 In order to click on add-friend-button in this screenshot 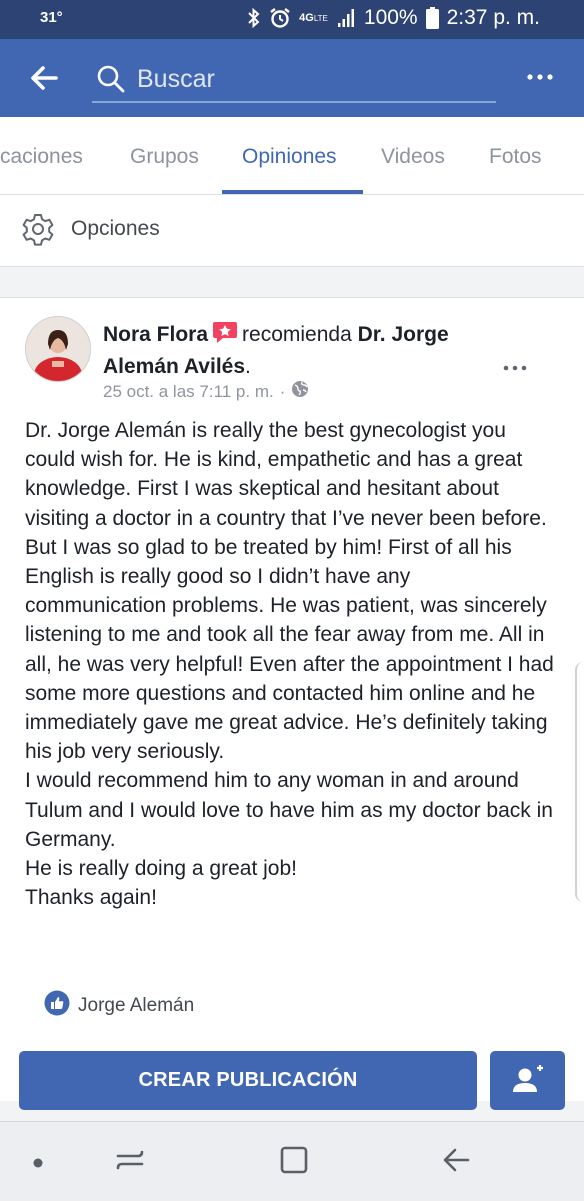, I will do `click(527, 1080)`.